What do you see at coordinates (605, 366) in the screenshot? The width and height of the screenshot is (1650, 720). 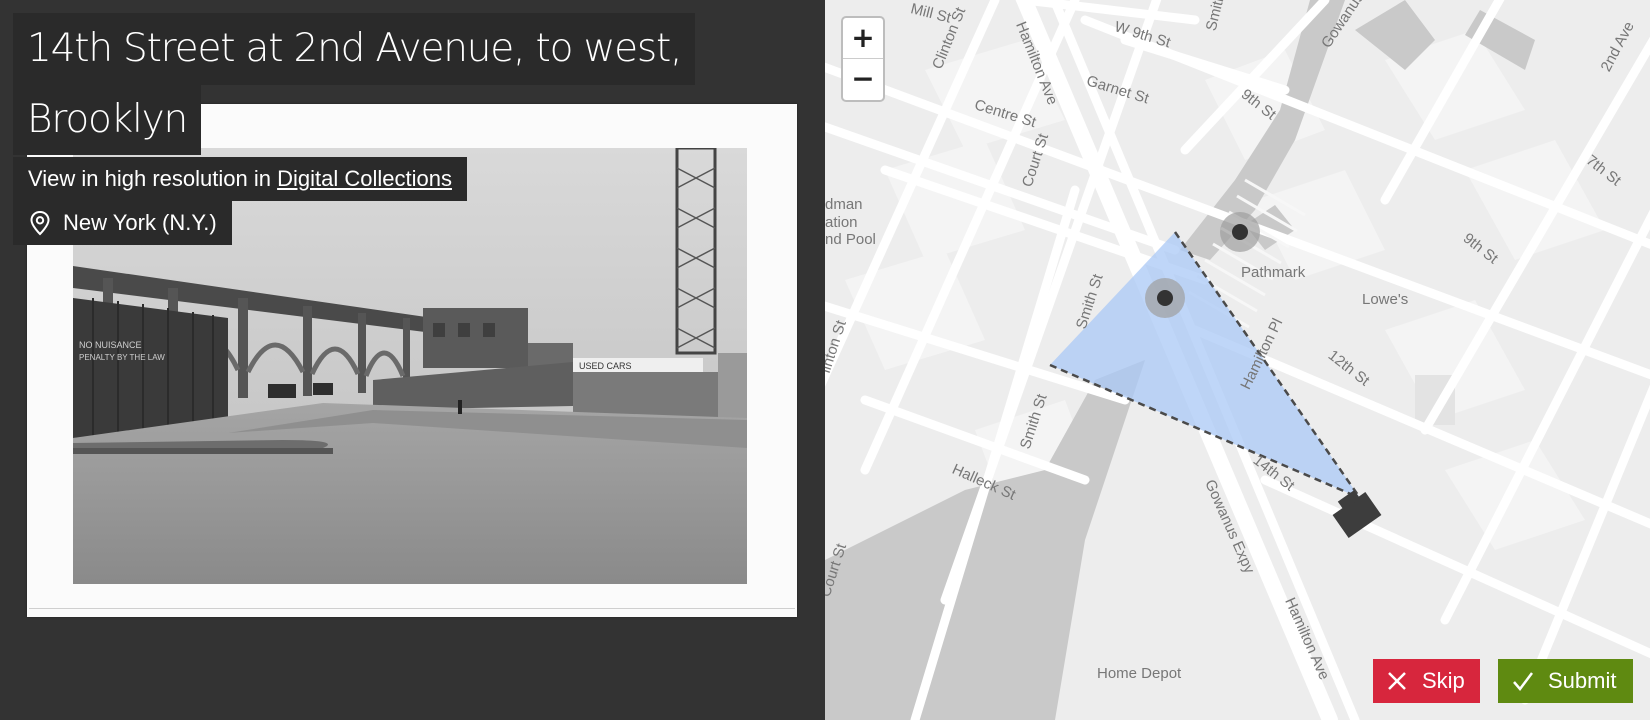 I see `used-cars-sign: USED CARS` at bounding box center [605, 366].